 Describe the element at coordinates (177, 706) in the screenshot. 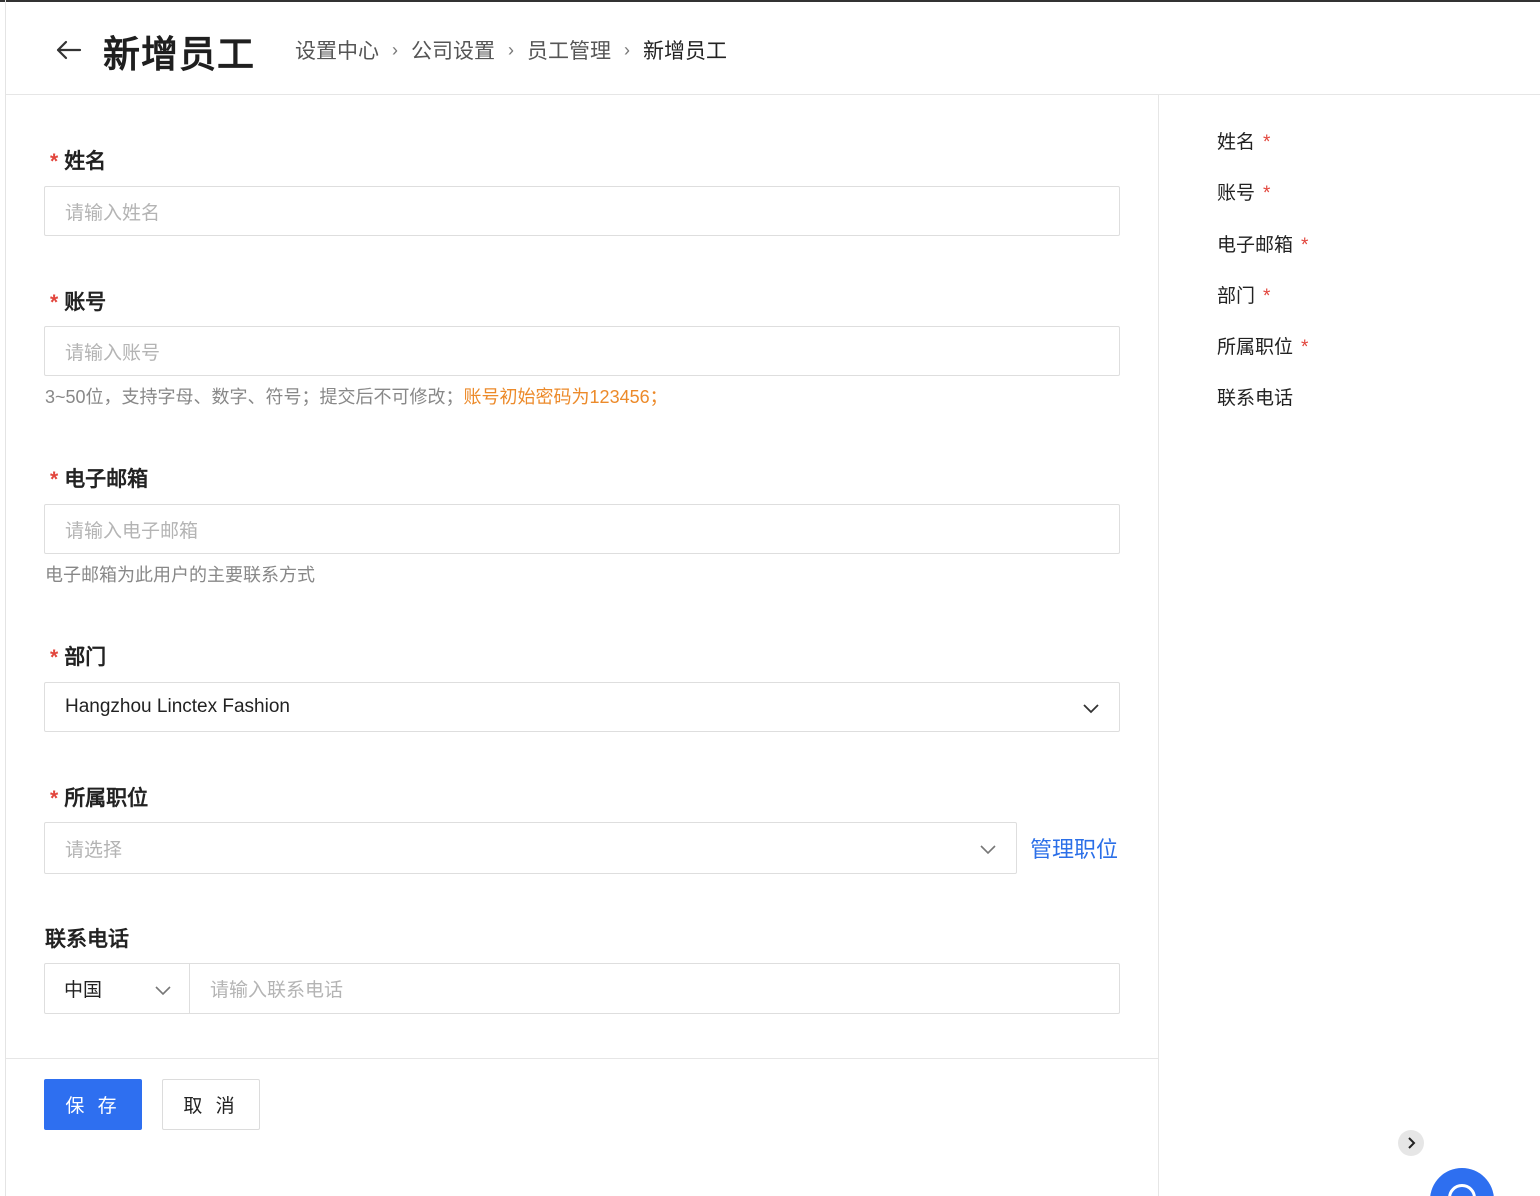

I see `department-value: Hangzhou Linctex Fashion` at that location.